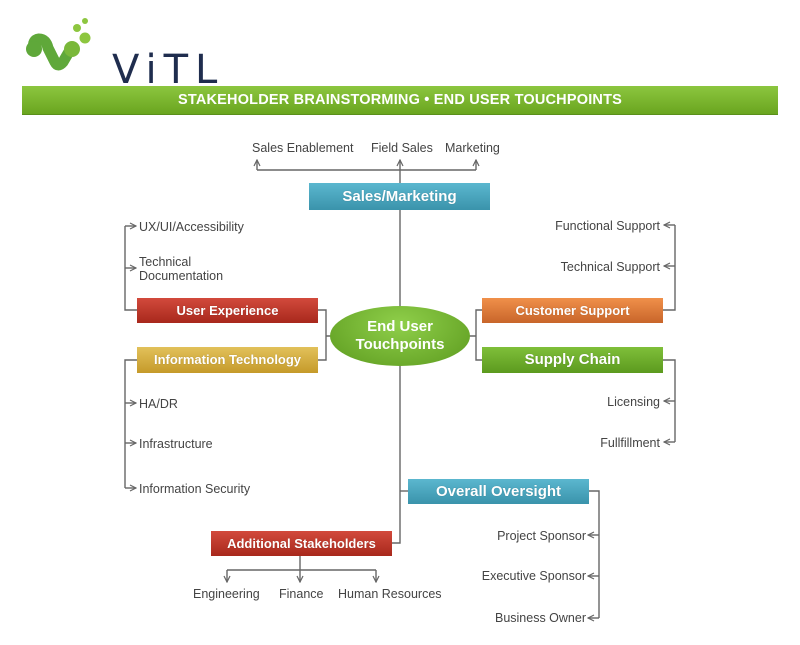  I want to click on branch-overall-oversight: Overall Oversight, so click(498, 491).